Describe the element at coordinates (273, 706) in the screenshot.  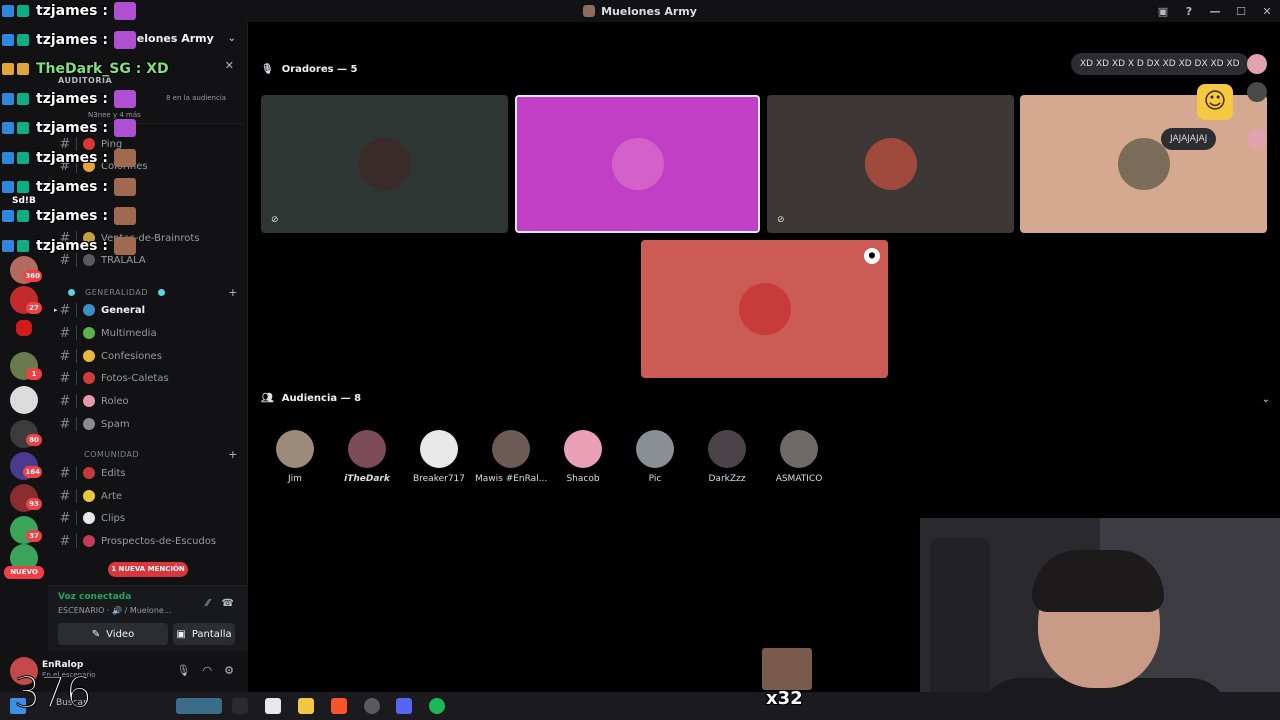
I see `store-icon` at that location.